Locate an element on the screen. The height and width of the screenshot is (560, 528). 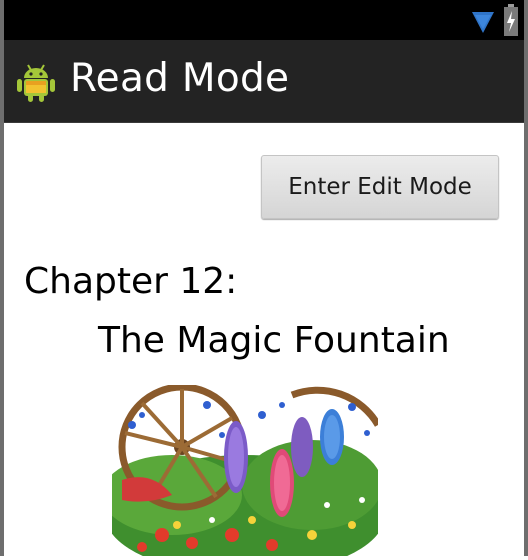
battery-charging-icon is located at coordinates (511, 22).